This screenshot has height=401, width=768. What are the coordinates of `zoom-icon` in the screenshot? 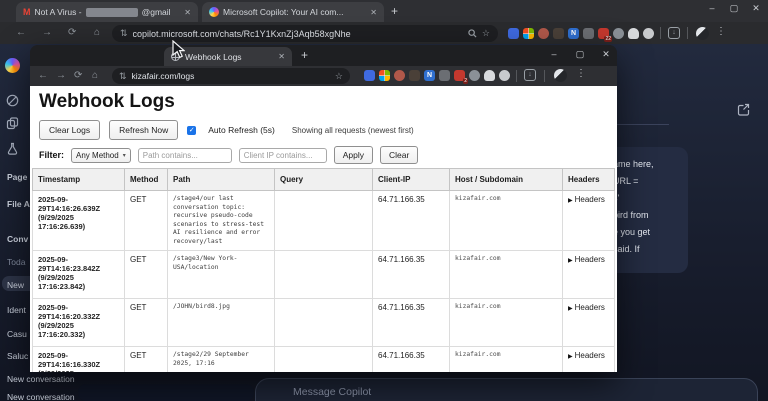 It's located at (472, 33).